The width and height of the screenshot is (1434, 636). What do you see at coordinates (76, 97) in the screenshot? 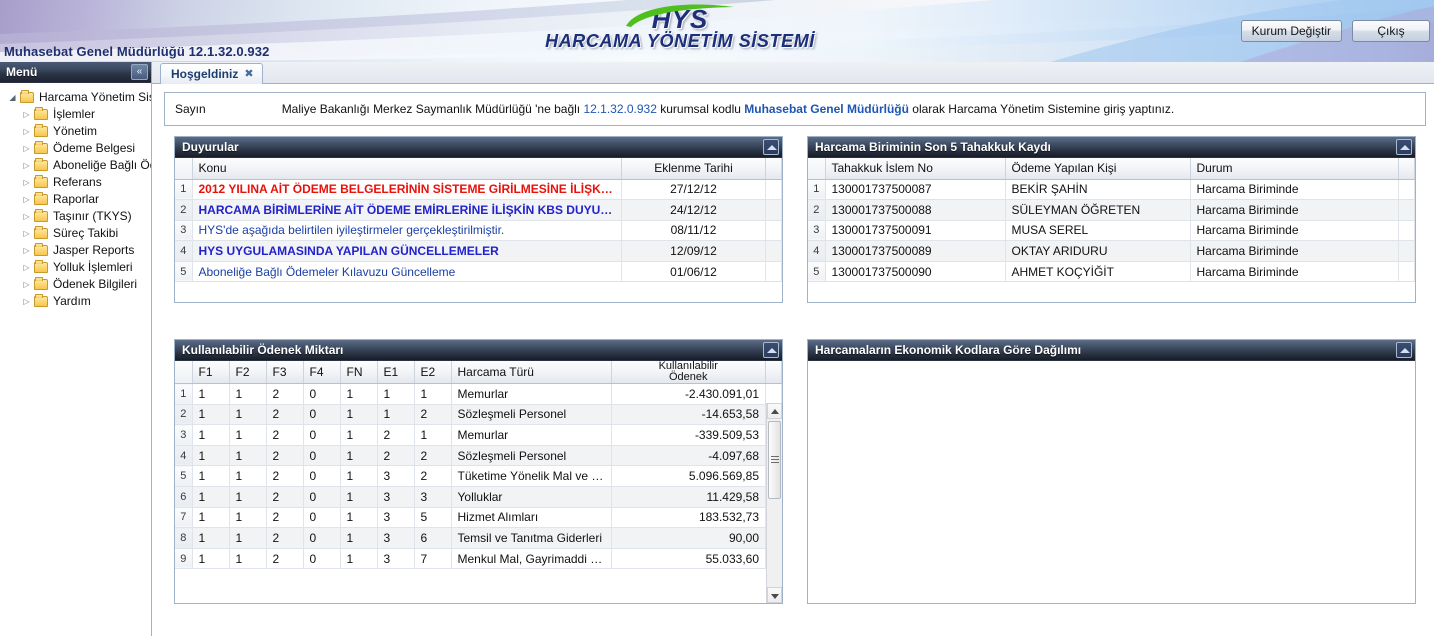
I see `tree-node-root: ◢ Harcama Yönetim Sistem` at bounding box center [76, 97].